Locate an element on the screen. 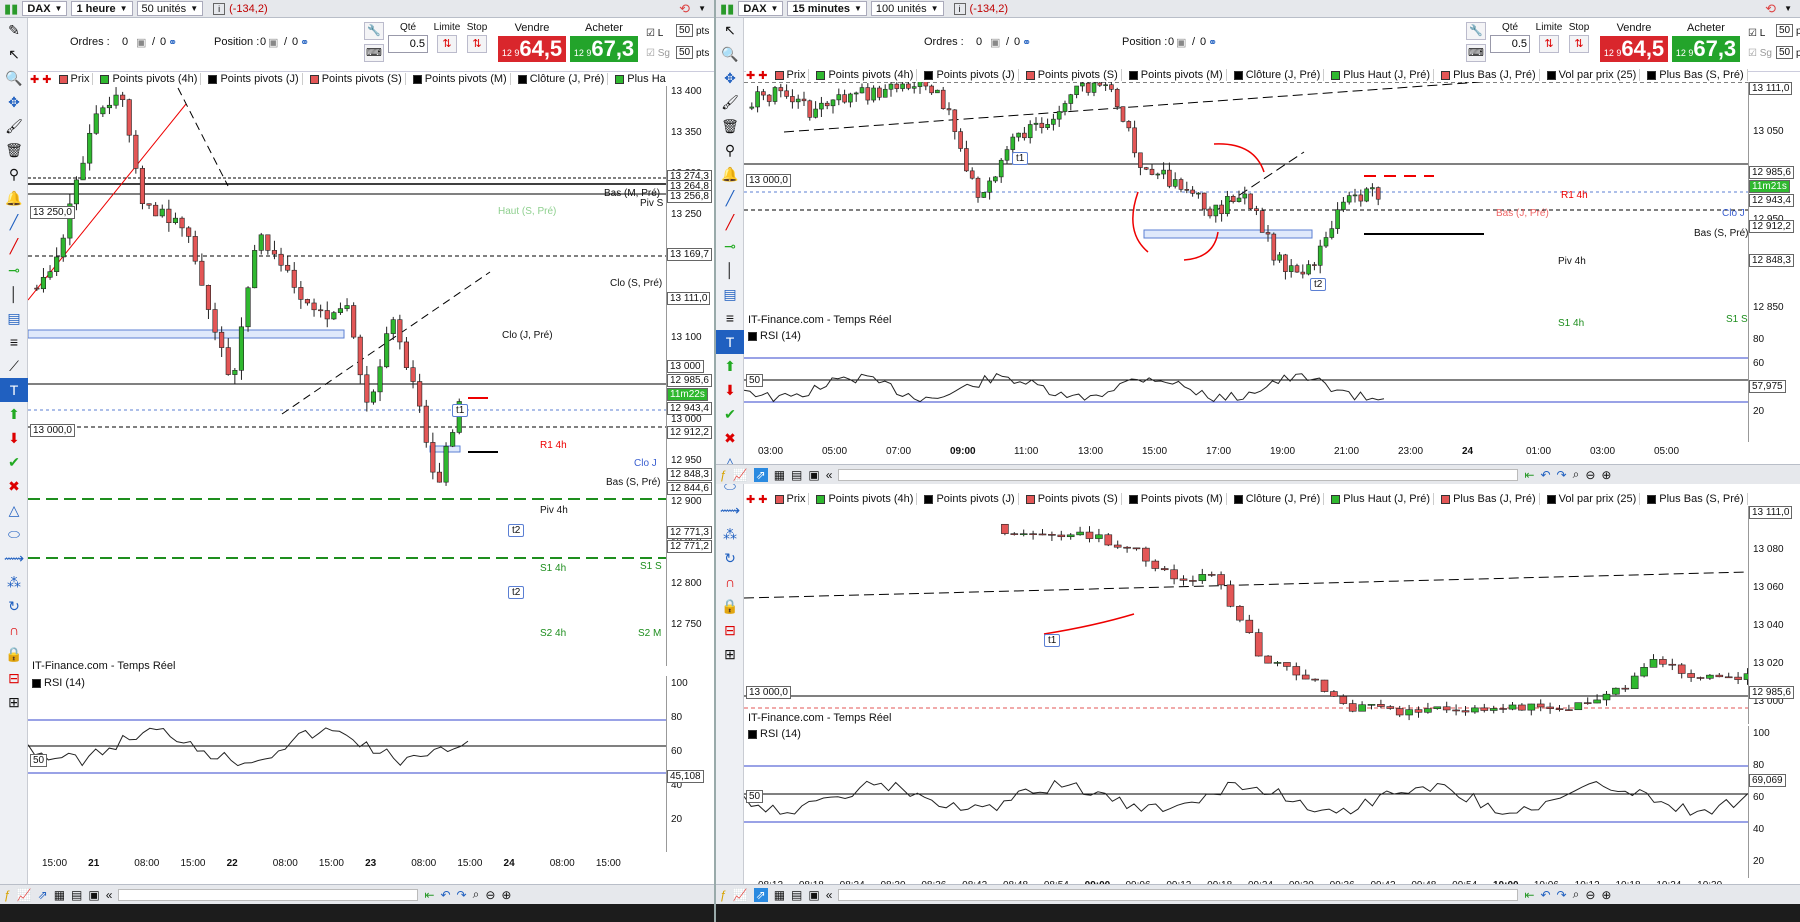 This screenshot has height=922, width=1800. cycle-icon: ↻ is located at coordinates (730, 558).